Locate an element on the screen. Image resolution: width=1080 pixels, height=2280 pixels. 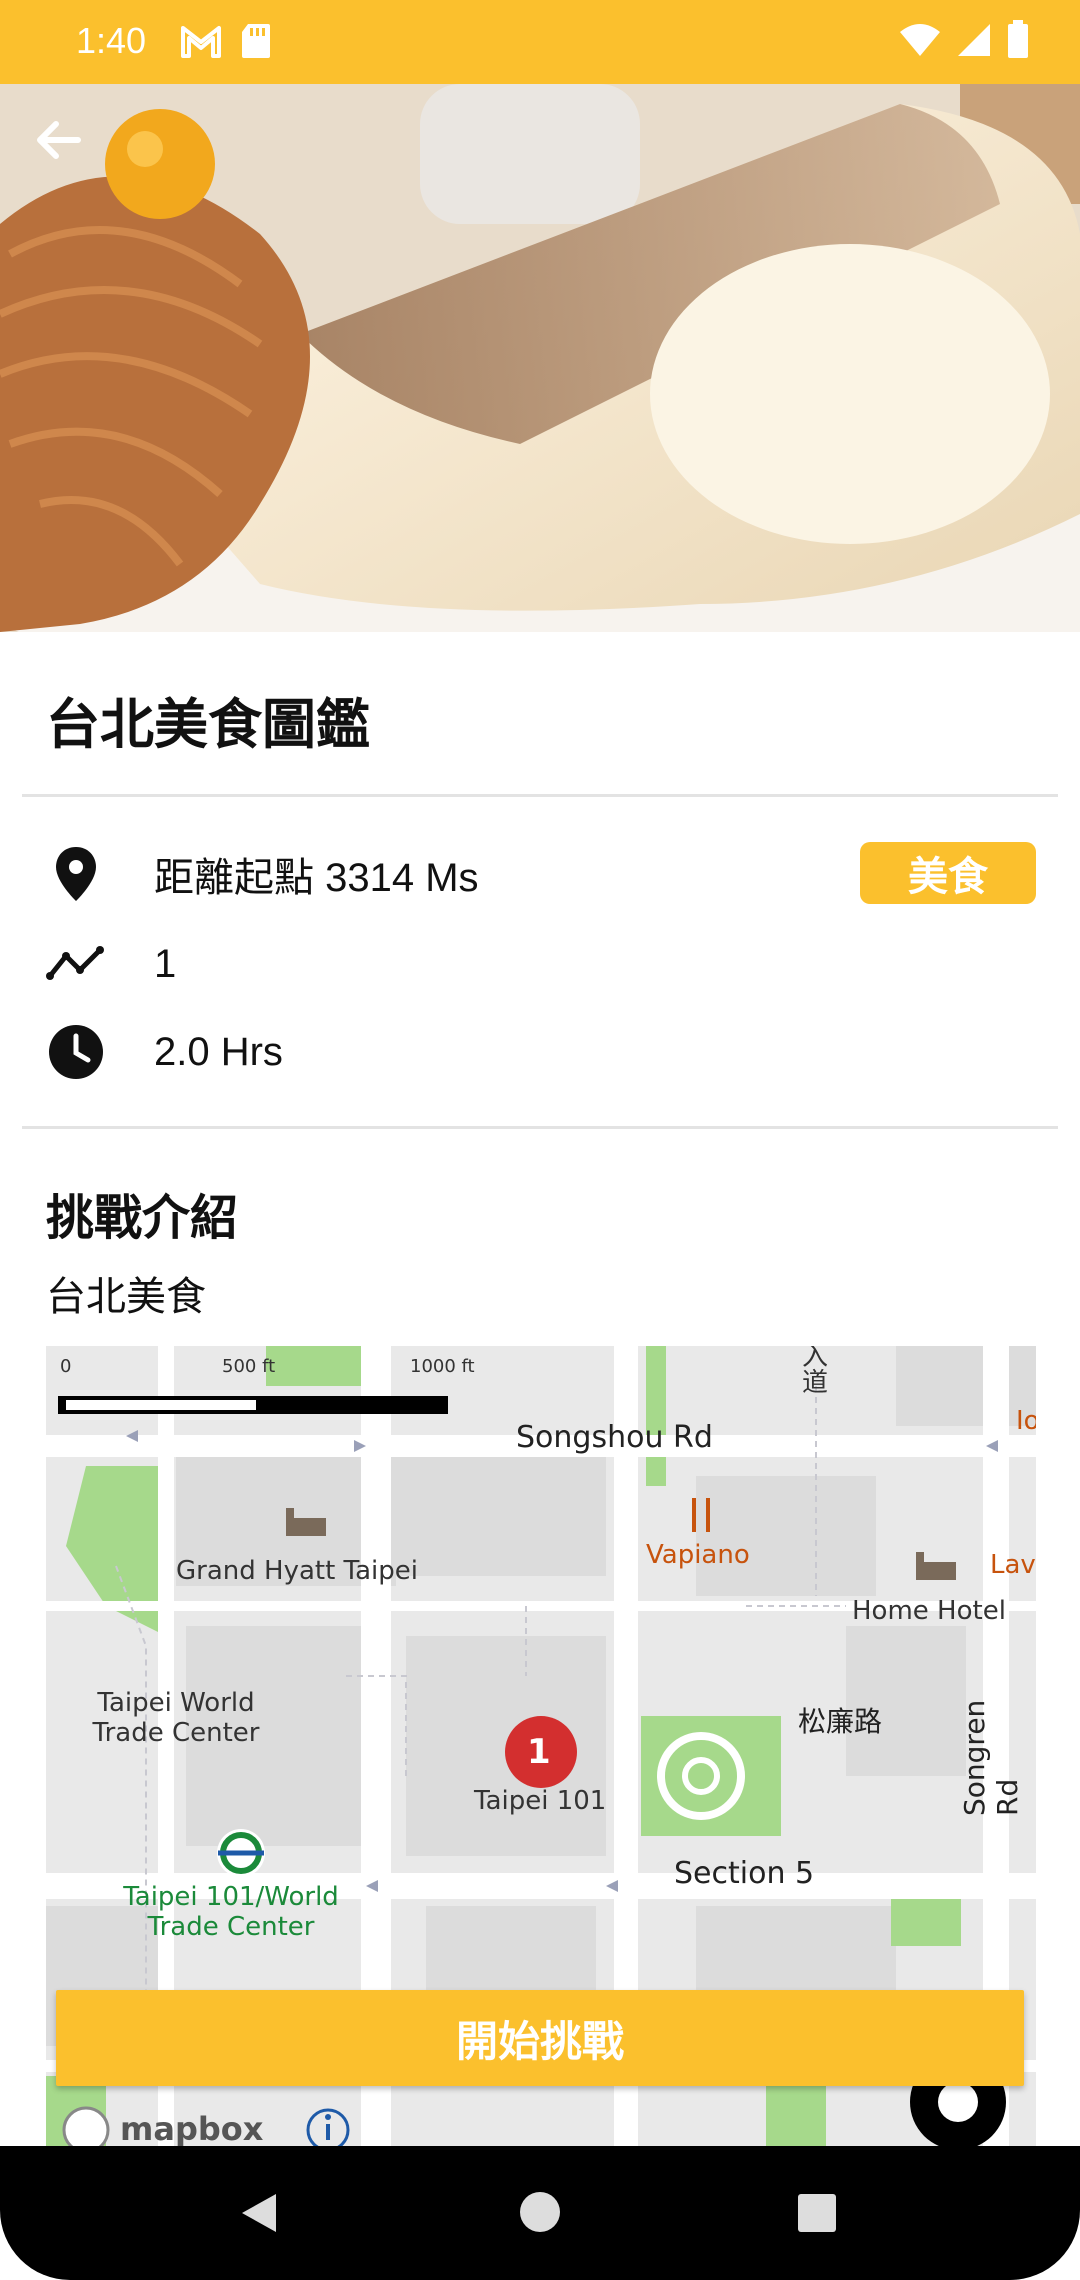
divider-top is located at coordinates (540, 795).